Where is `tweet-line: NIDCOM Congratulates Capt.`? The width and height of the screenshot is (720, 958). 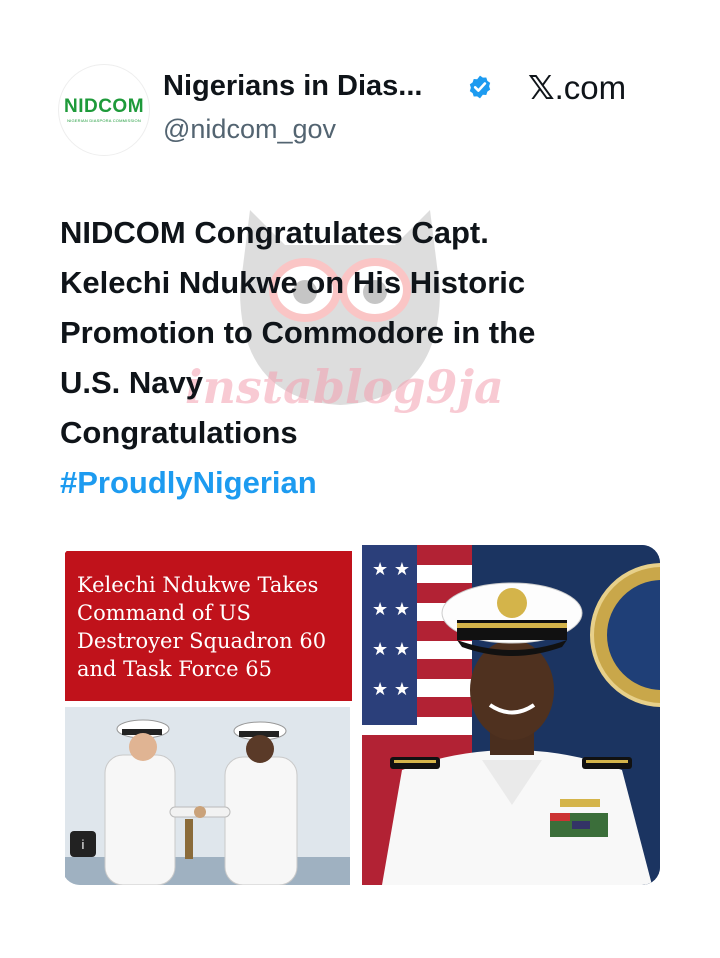
tweet-line: NIDCOM Congratulates Capt. is located at coordinates (274, 232).